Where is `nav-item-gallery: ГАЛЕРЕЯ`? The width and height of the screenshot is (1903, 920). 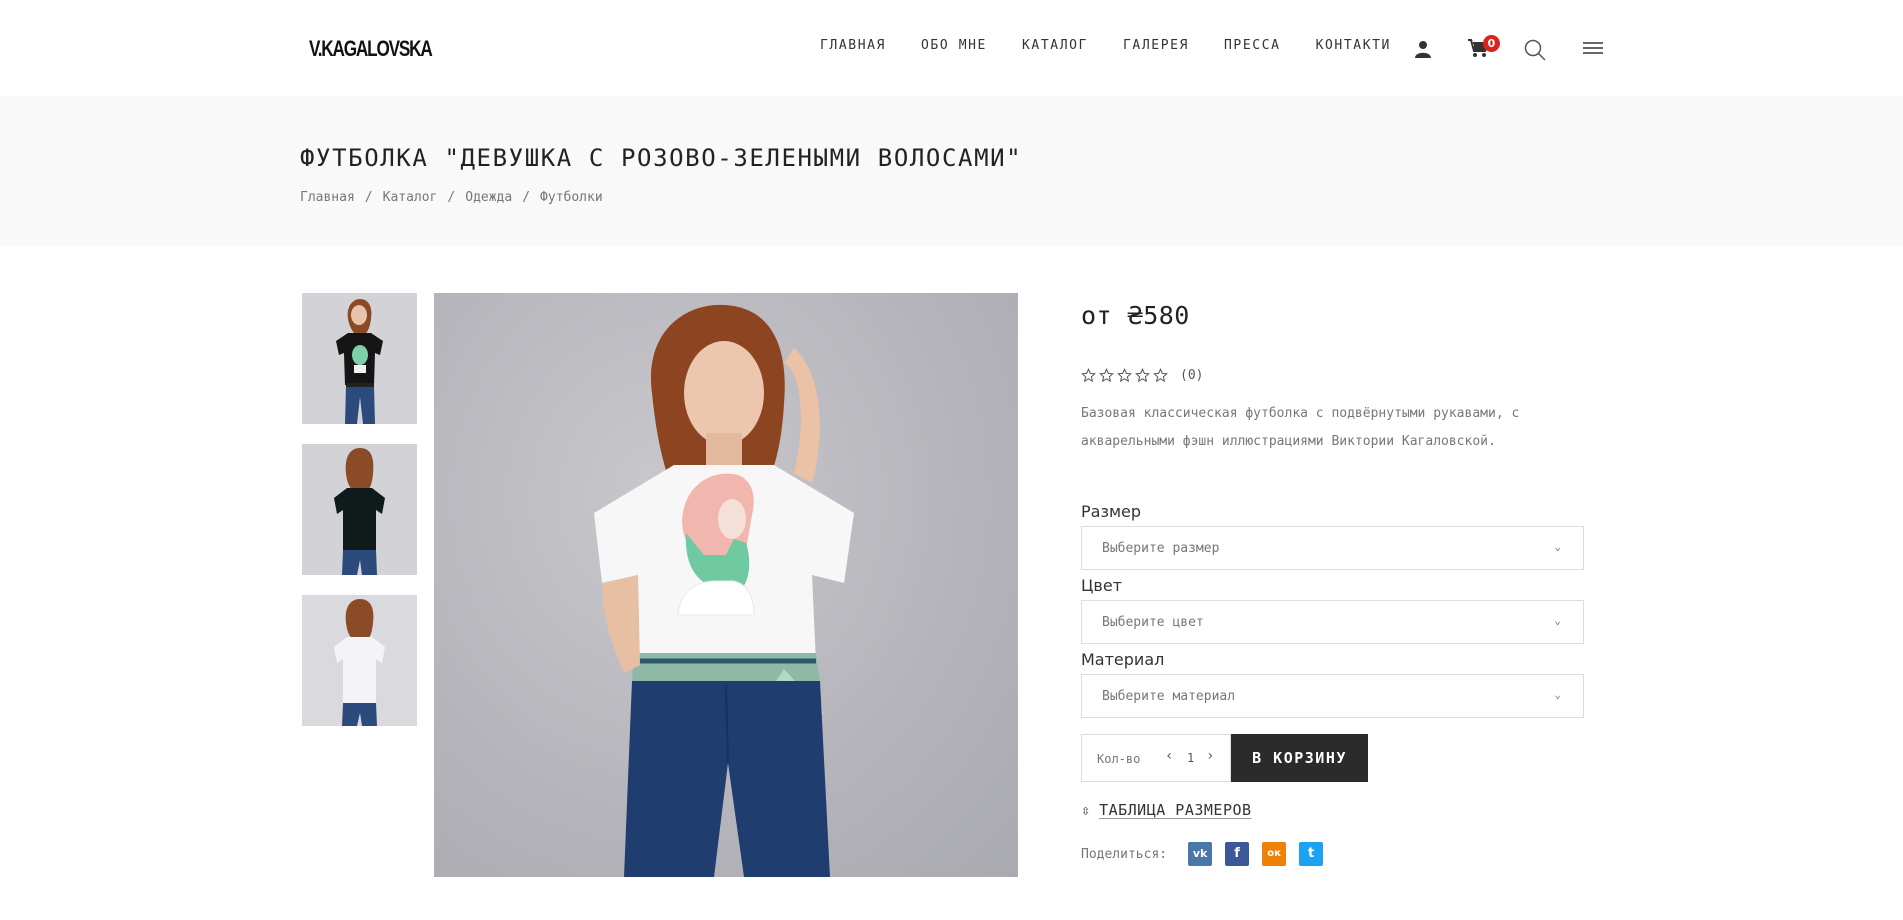
nav-item-gallery: ГАЛЕРЕЯ is located at coordinates (1156, 45).